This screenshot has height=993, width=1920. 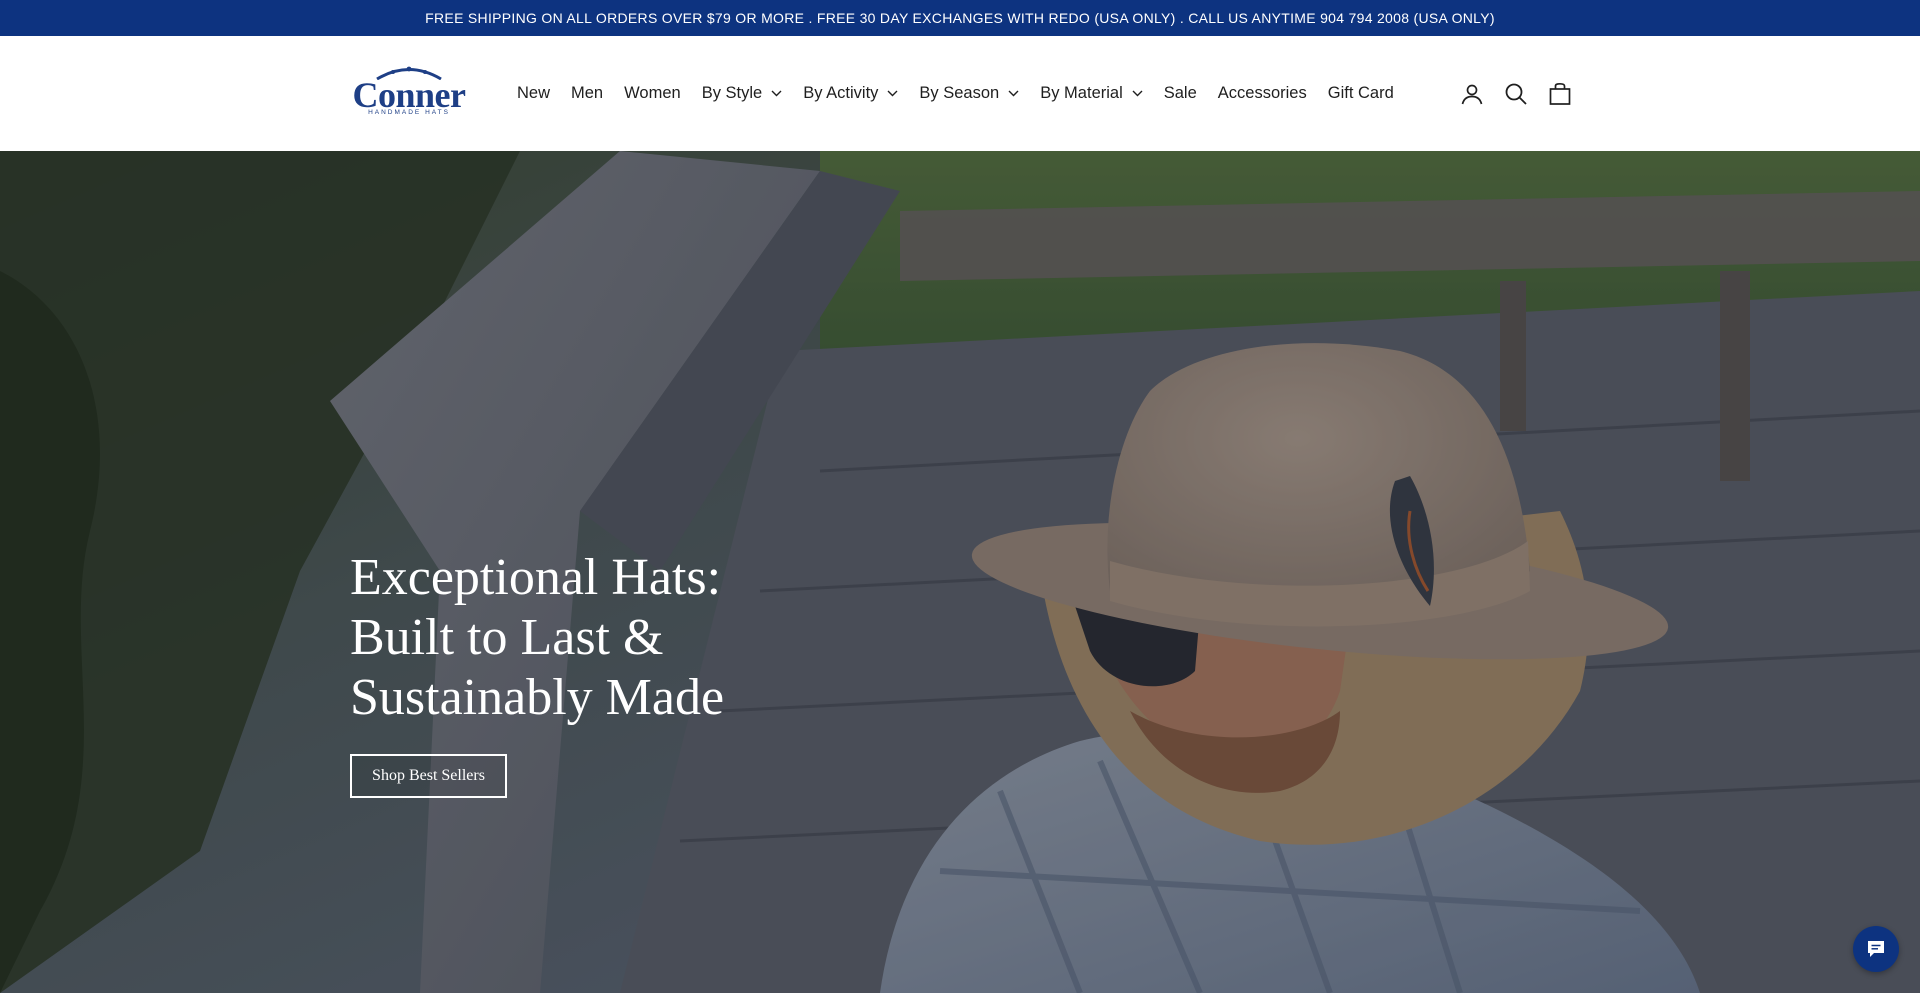 What do you see at coordinates (409, 95) in the screenshot?
I see `logo-wordmark: Conner` at bounding box center [409, 95].